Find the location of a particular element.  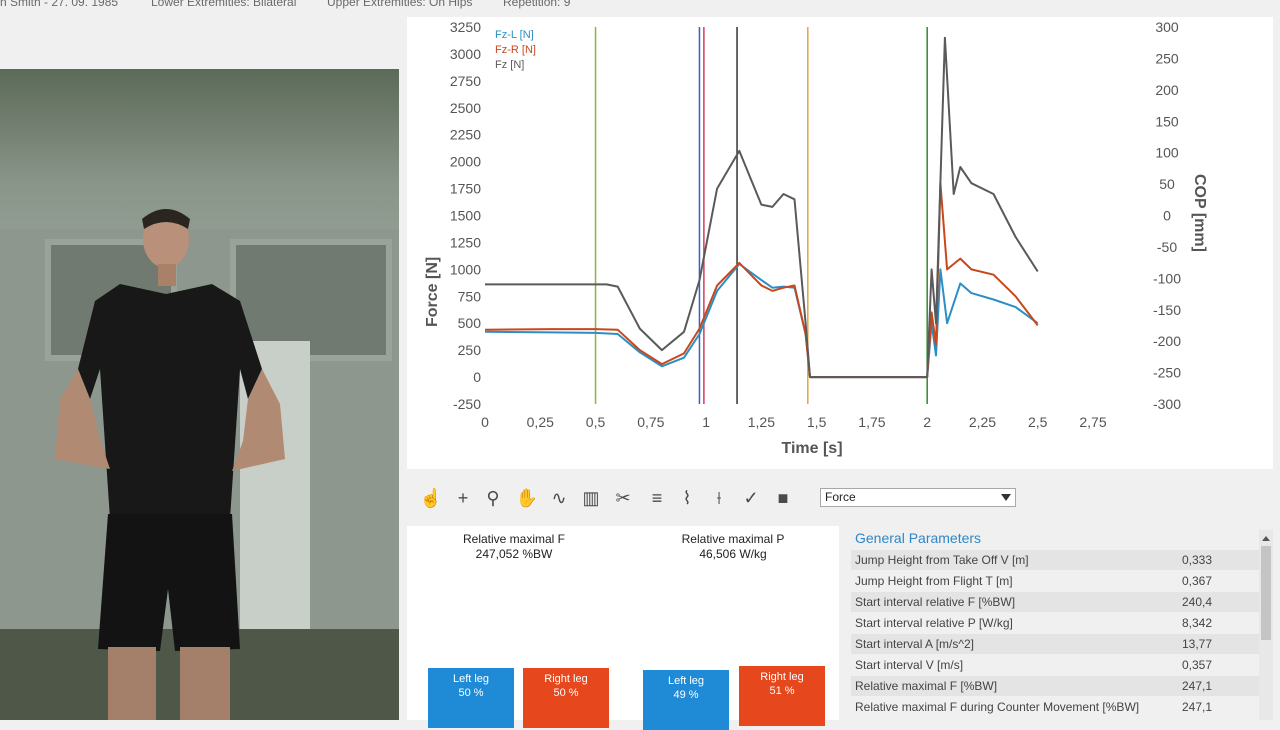

force-left-leg-label: Left leg is located at coordinates (471, 679).